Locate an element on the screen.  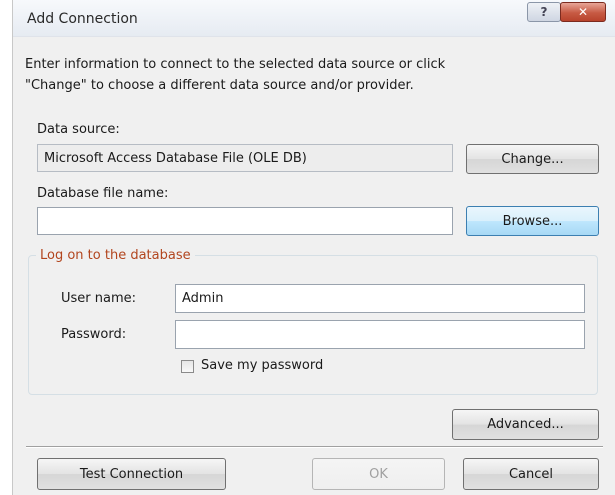
data-source-field: Microsoft Access Database File (OLE DB) is located at coordinates (245, 158).